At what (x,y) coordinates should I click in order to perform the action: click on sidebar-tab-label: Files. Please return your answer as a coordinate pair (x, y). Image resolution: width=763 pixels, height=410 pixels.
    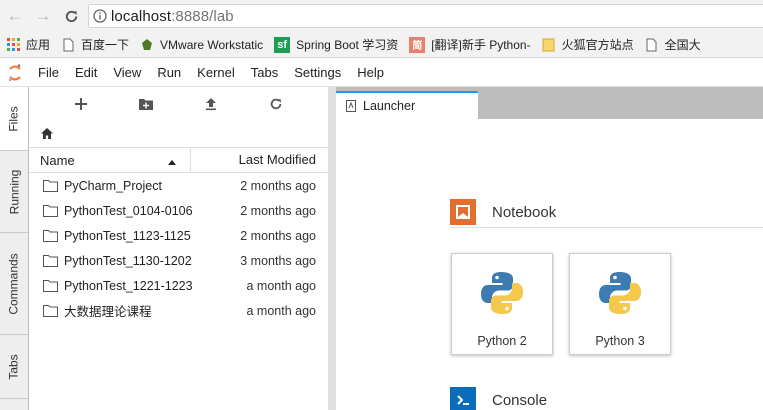
    Looking at the image, I should click on (14, 118).